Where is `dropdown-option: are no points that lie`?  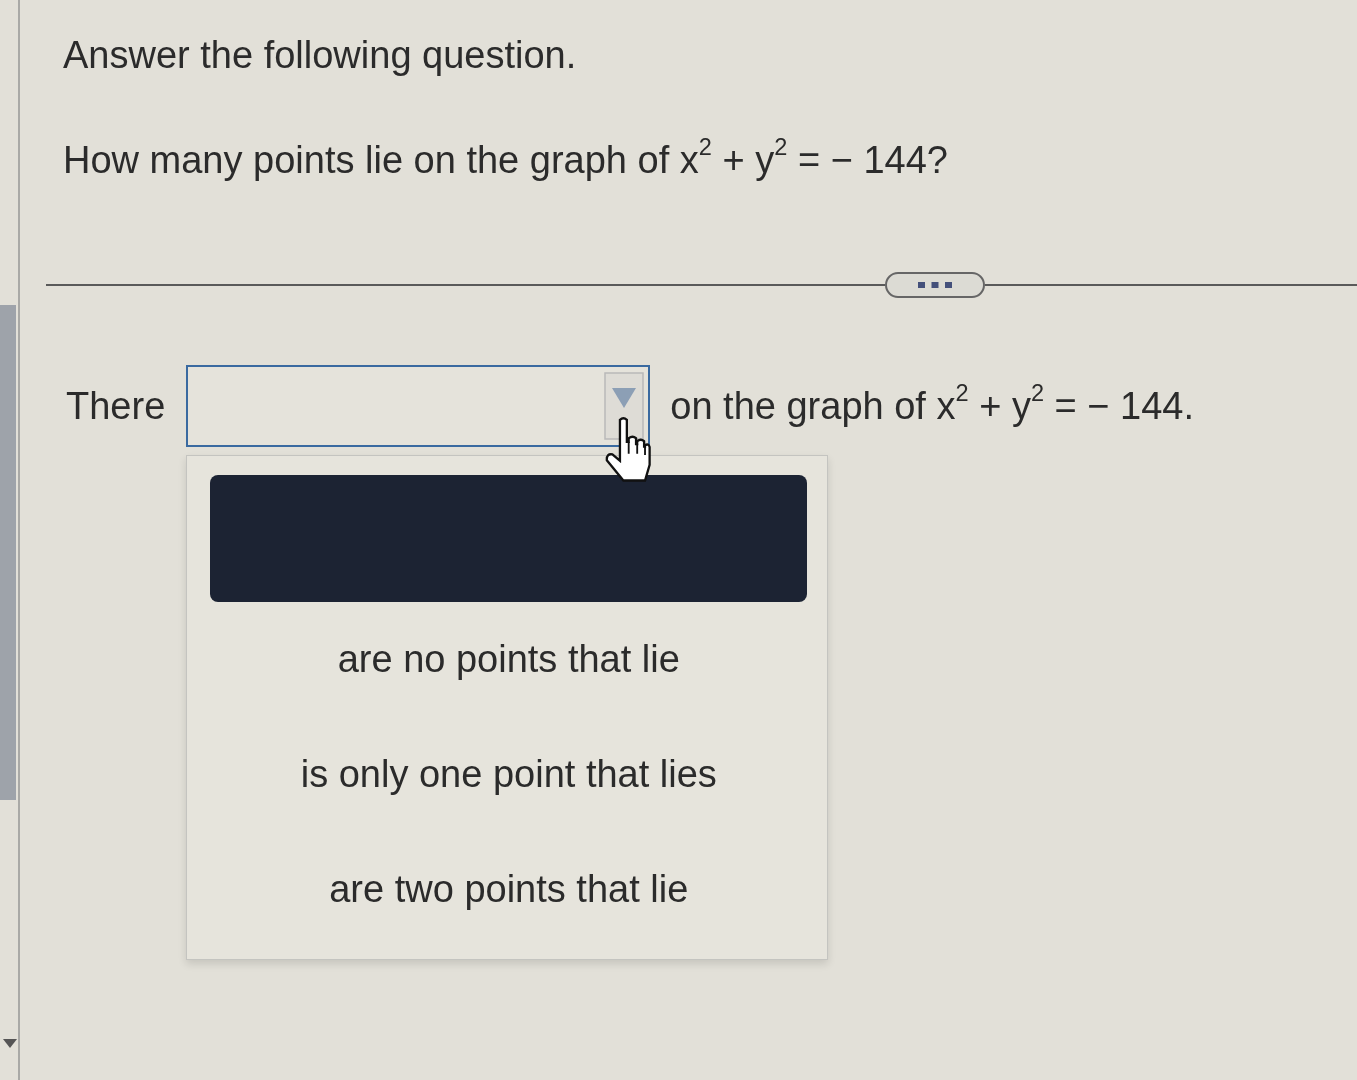
dropdown-option: are no points that lie is located at coordinates (509, 659).